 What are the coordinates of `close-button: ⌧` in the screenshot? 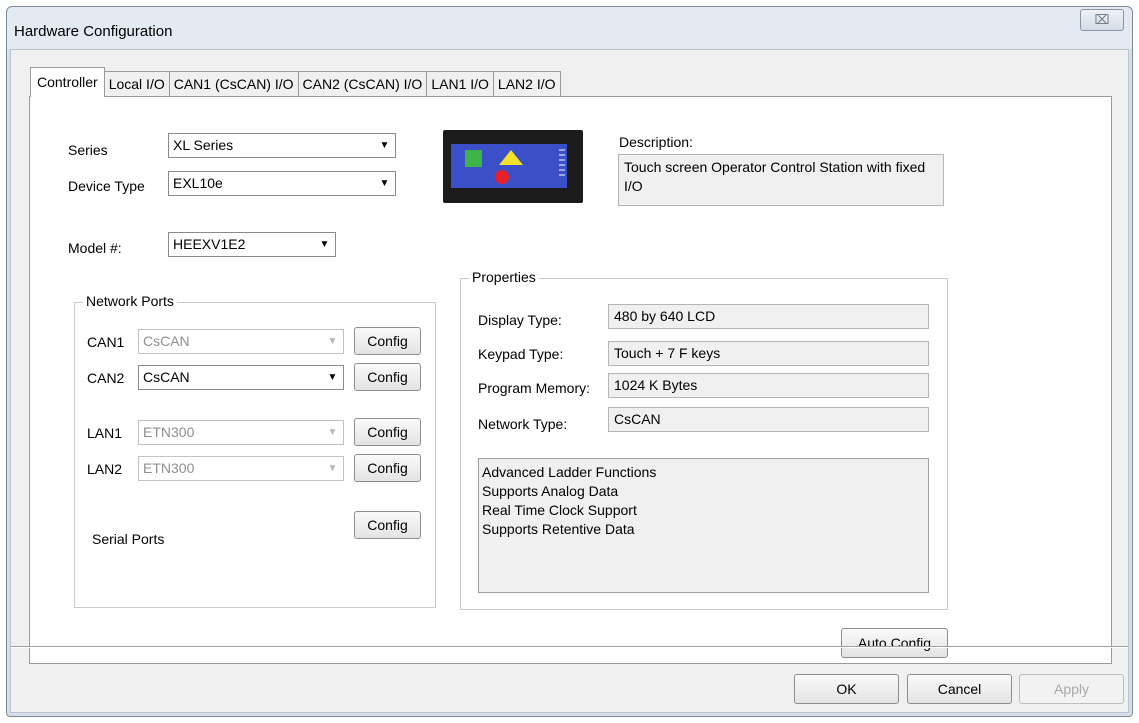 It's located at (1102, 20).